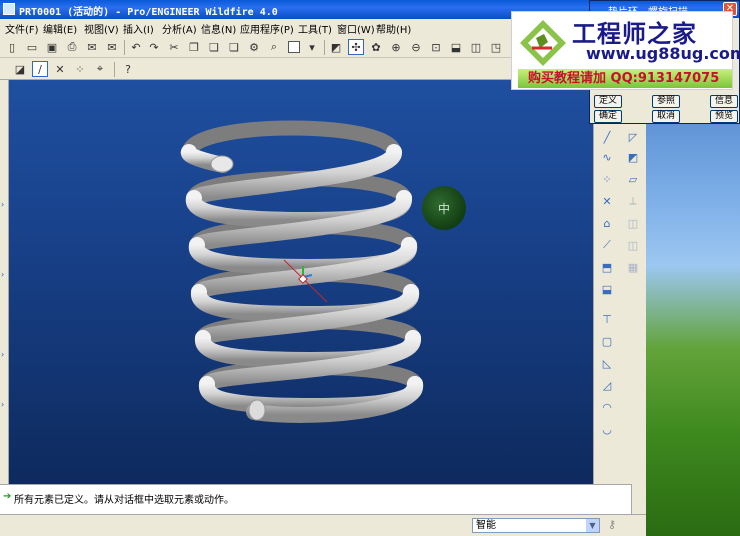  I want to click on wire-start-face, so click(222, 164).